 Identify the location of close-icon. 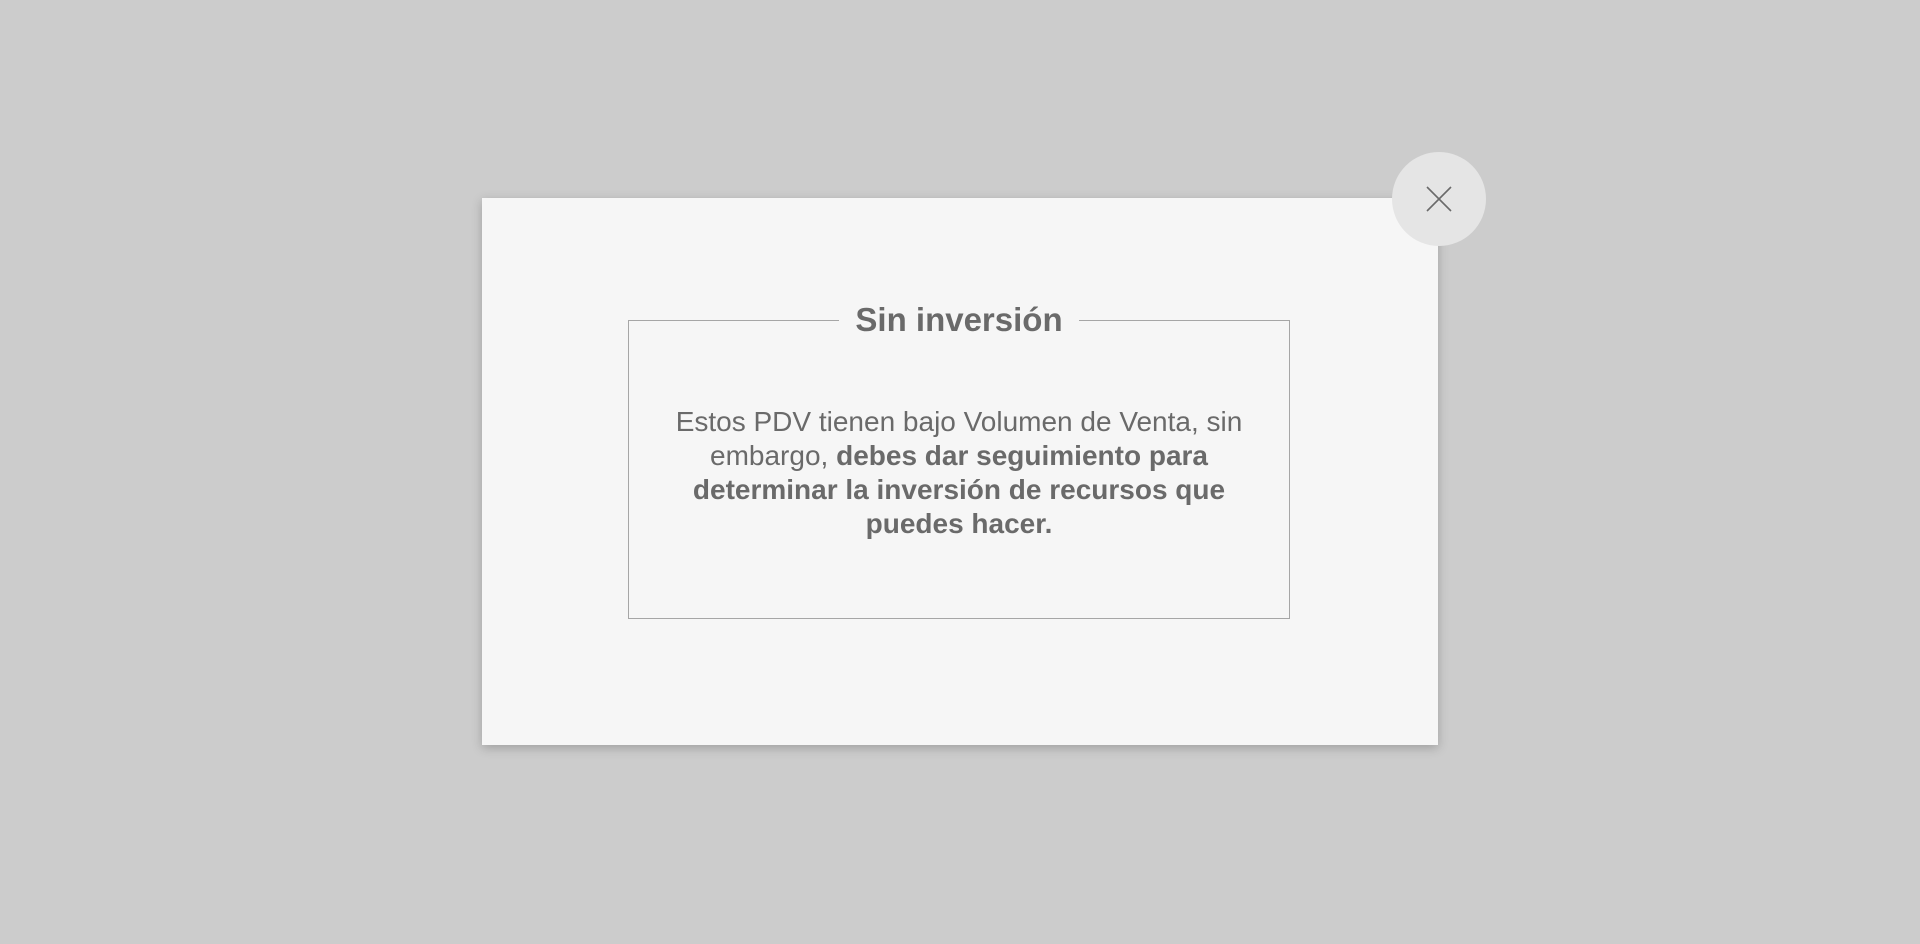
(1439, 199).